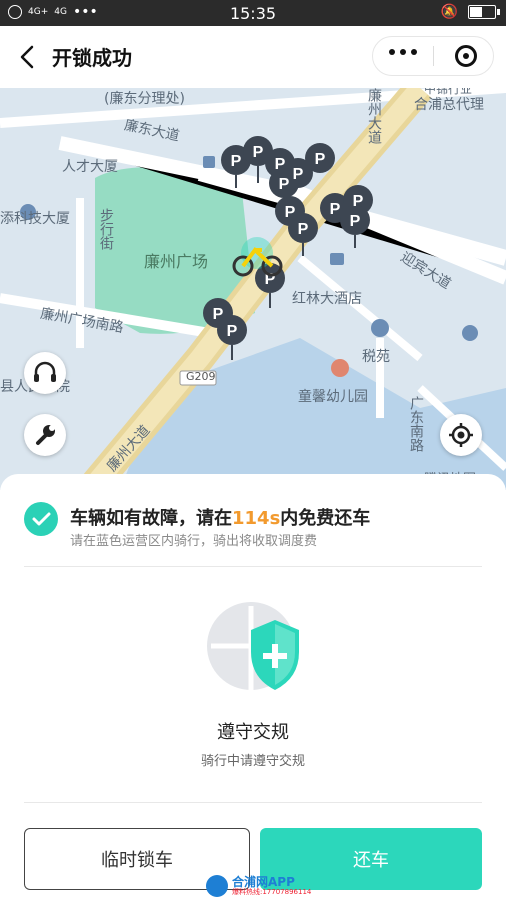 Image resolution: width=506 pixels, height=900 pixels. Describe the element at coordinates (333, 397) in the screenshot. I see `map-label-tongxin-kindergarten: 童馨幼儿园` at that location.